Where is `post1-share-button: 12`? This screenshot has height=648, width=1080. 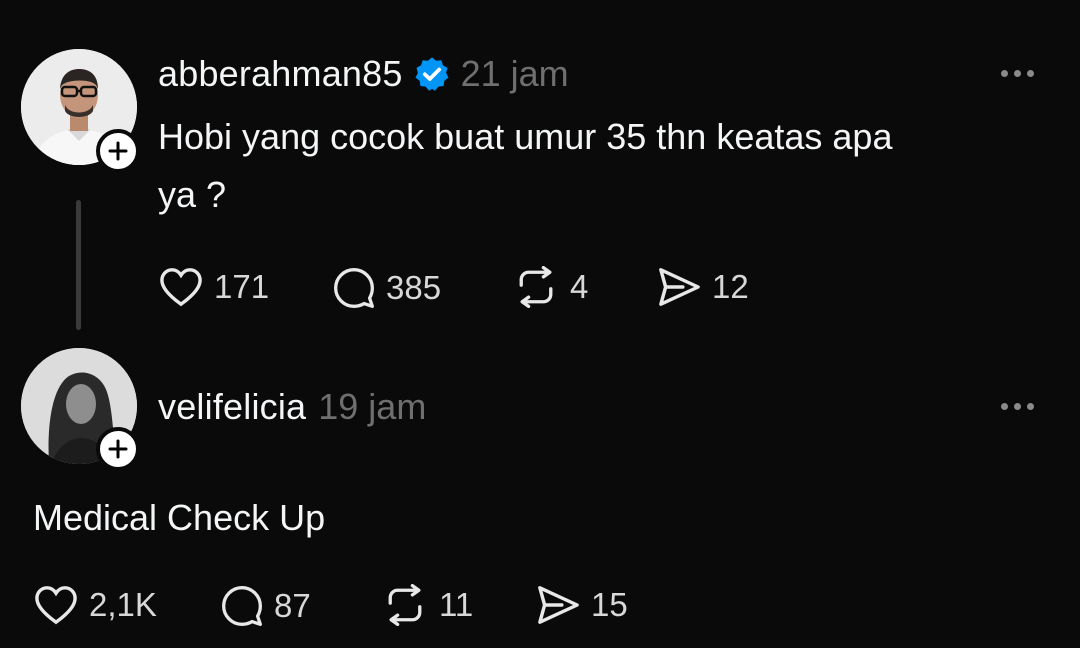
post1-share-button: 12 is located at coordinates (702, 287).